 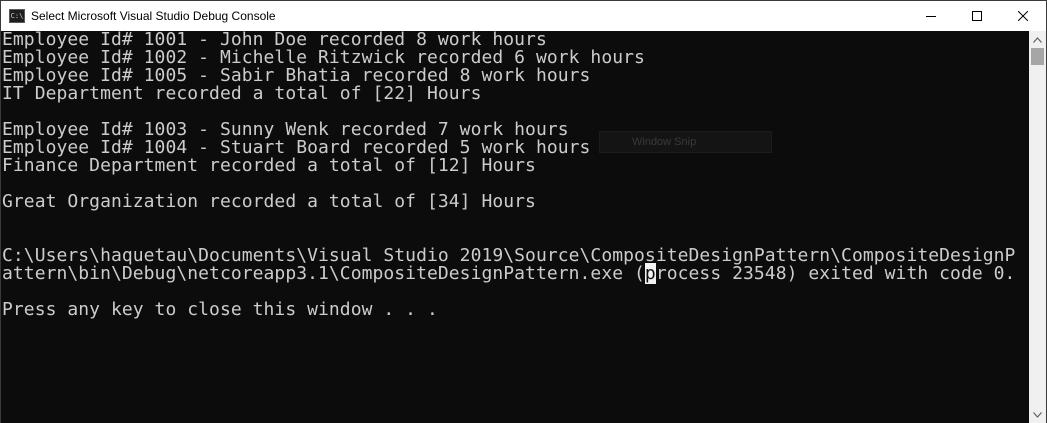 I want to click on chevron-down-icon, so click(x=1037, y=414).